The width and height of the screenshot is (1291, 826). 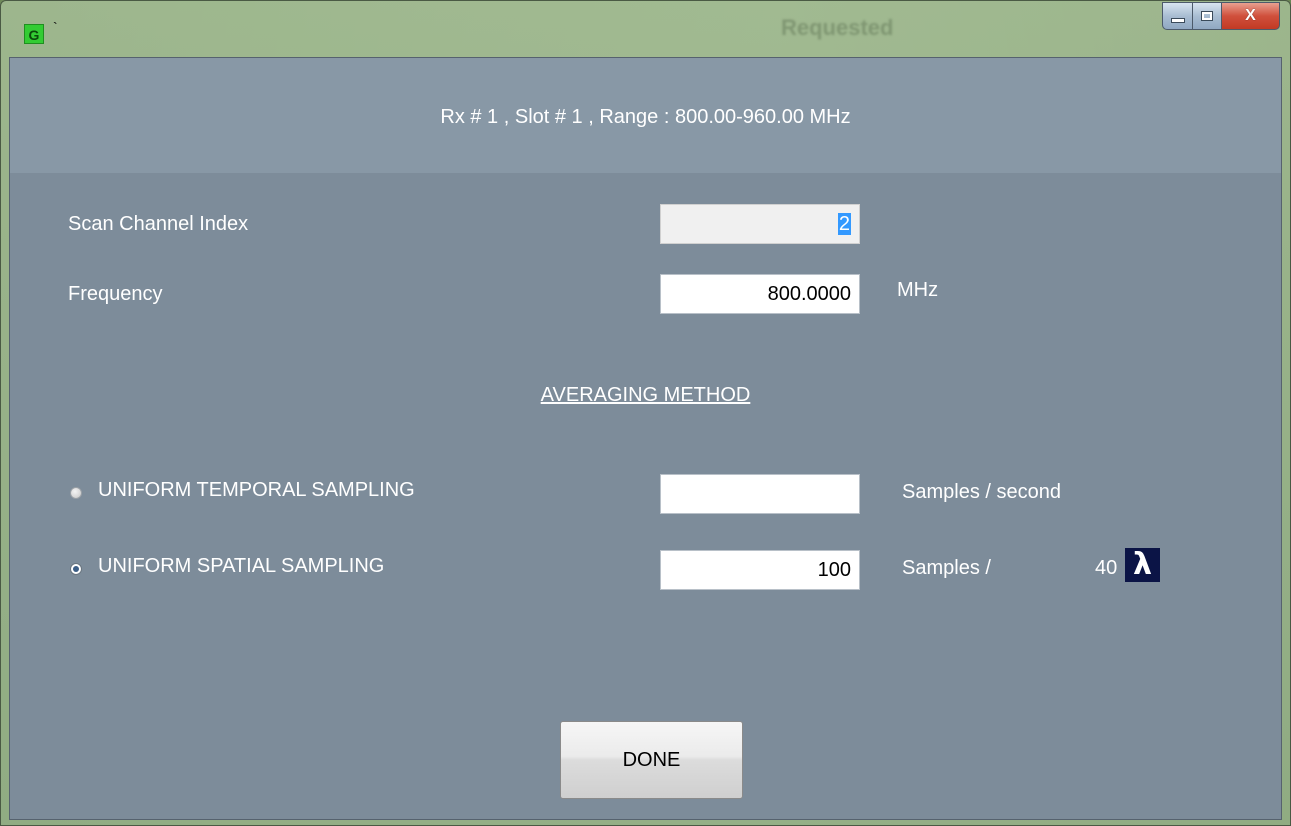 I want to click on spatial-sampling-radio, so click(x=76, y=569).